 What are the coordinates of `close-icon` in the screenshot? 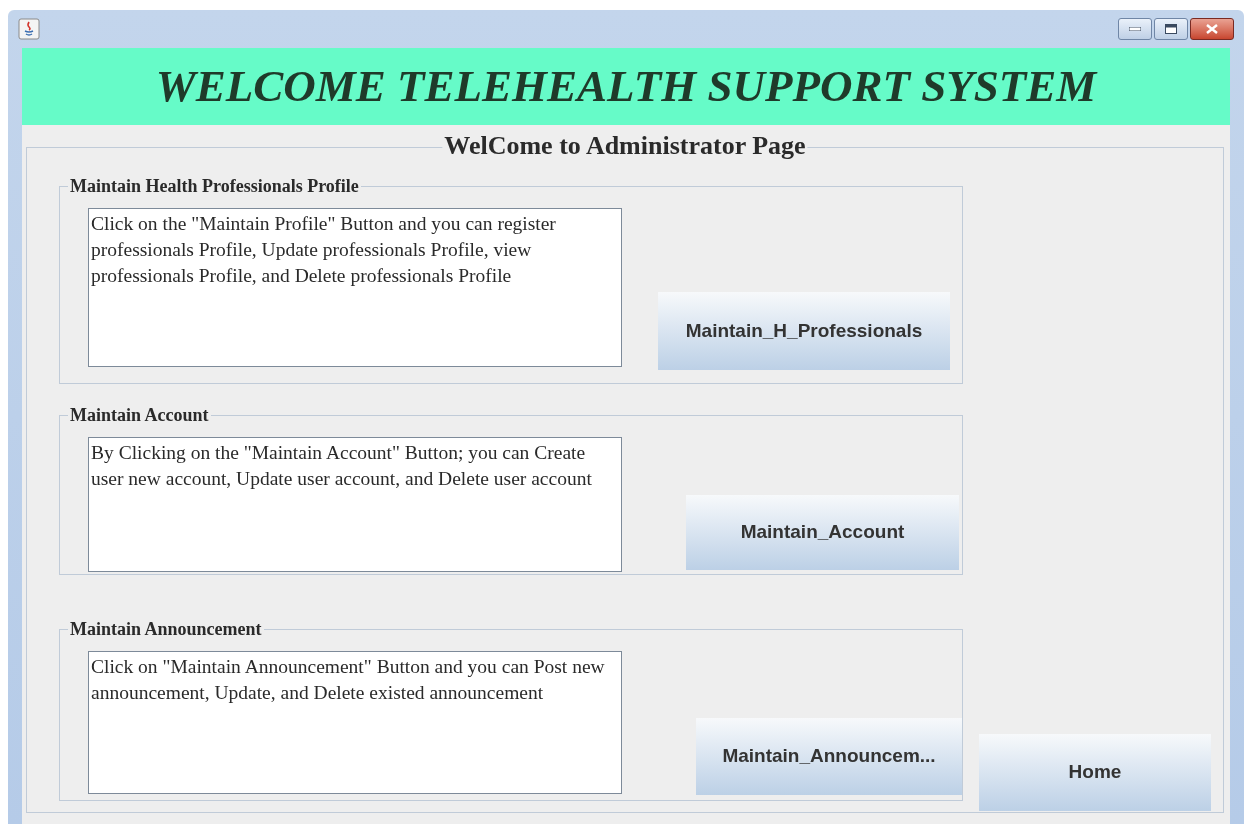 It's located at (1212, 29).